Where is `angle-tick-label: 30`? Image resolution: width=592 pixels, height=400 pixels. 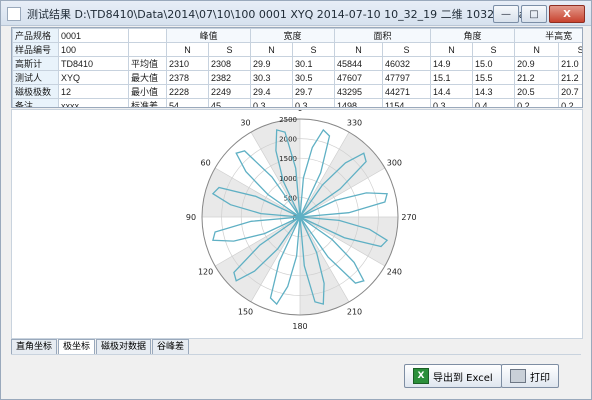 angle-tick-label: 30 is located at coordinates (245, 123).